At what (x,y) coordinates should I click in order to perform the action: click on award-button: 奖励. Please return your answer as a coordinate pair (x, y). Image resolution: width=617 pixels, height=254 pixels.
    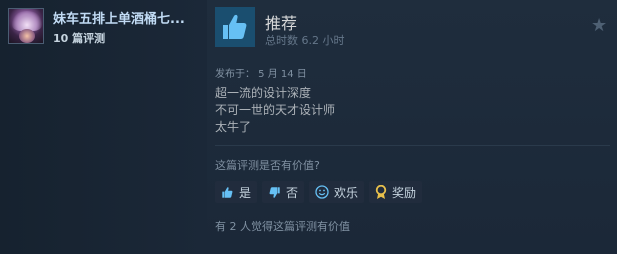
    Looking at the image, I should click on (396, 192).